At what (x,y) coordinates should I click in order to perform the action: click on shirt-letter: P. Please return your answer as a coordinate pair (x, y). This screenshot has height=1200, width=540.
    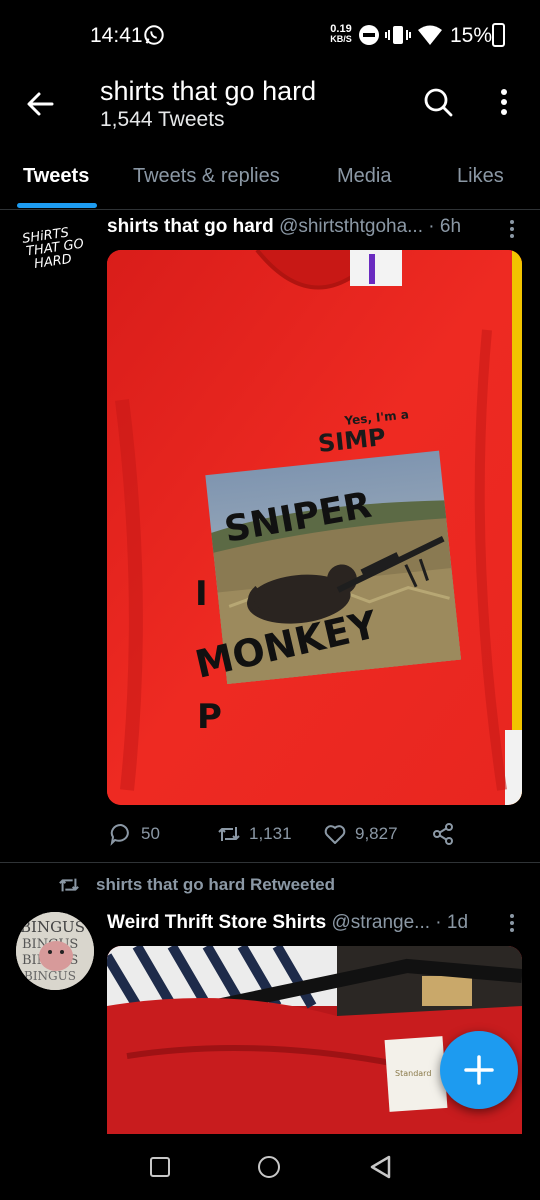
    Looking at the image, I should click on (209, 717).